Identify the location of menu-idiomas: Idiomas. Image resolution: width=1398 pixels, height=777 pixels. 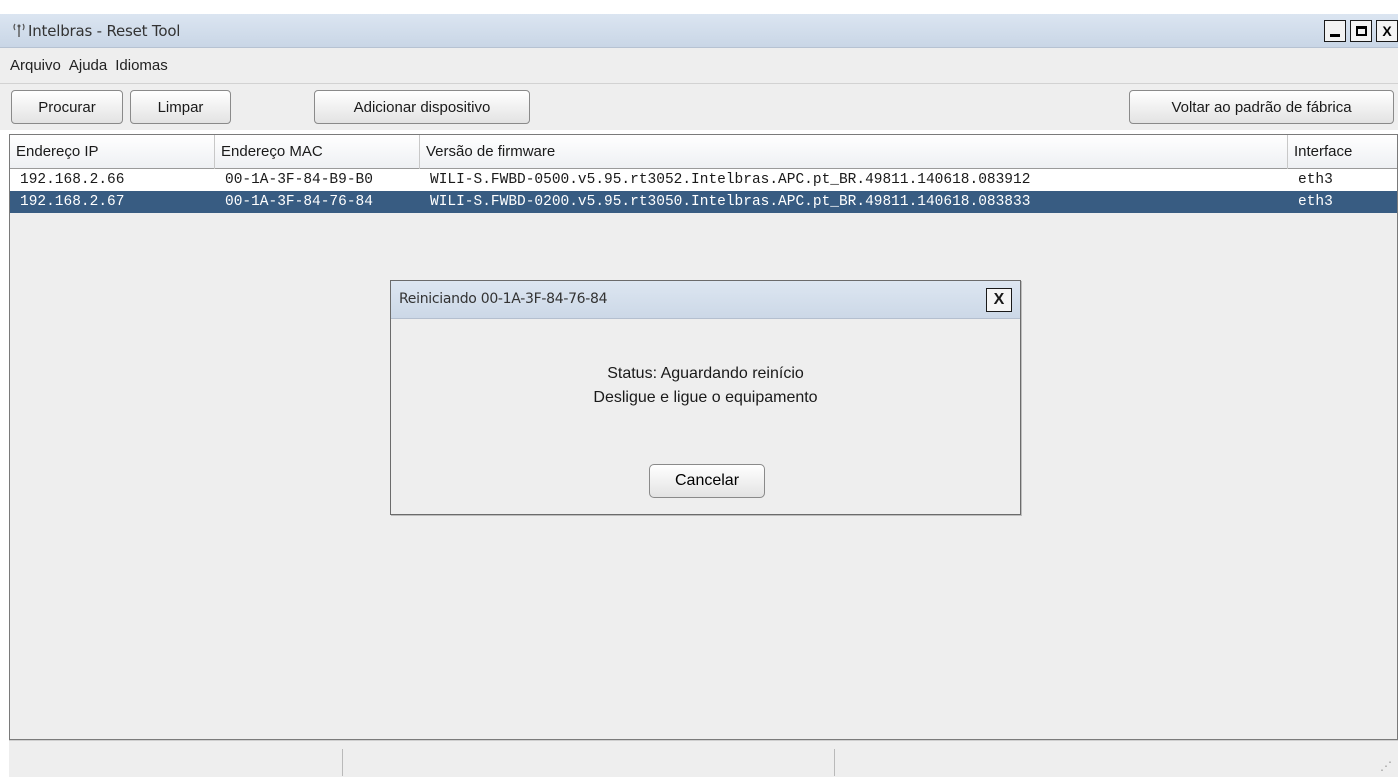
(141, 65).